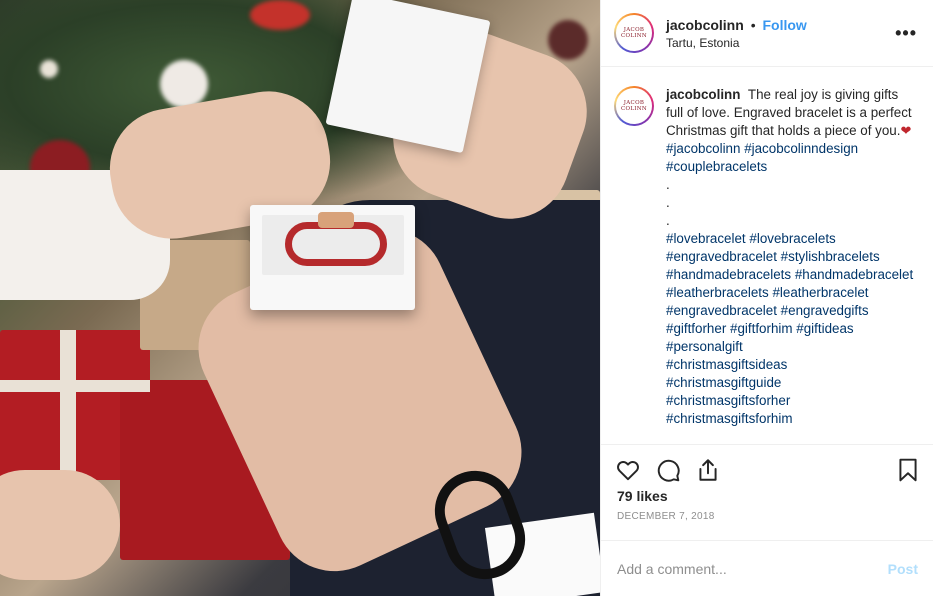  I want to click on comment-input, so click(752, 568).